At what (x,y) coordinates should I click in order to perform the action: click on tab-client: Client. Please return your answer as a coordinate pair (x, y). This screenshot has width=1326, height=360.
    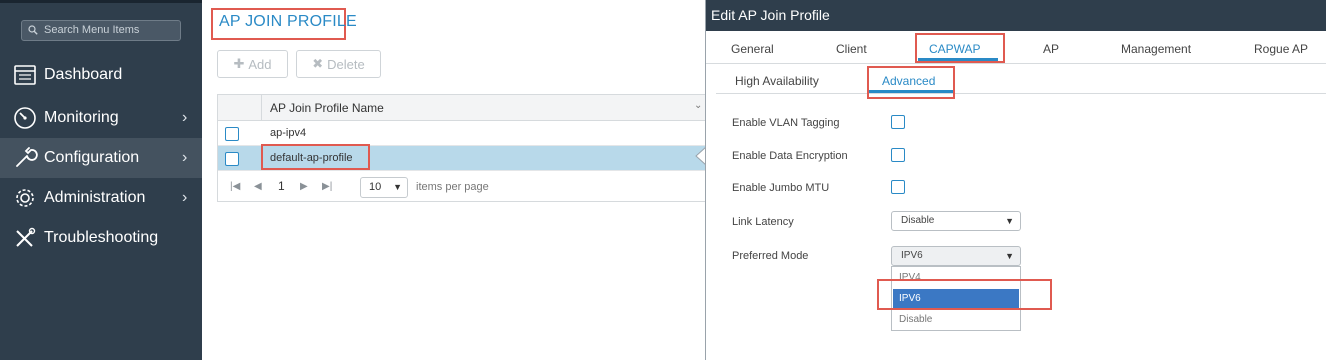
    Looking at the image, I should click on (851, 49).